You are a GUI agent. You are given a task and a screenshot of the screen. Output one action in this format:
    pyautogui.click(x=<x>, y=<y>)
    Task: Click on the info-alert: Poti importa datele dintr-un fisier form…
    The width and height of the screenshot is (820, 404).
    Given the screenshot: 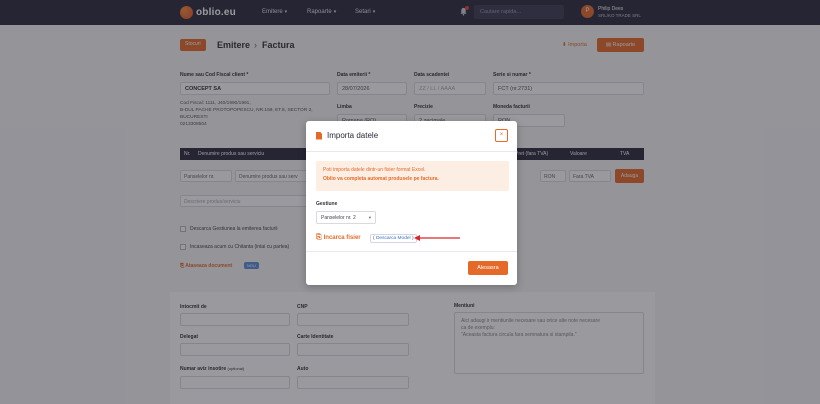 What is the action you would take?
    pyautogui.click(x=412, y=176)
    